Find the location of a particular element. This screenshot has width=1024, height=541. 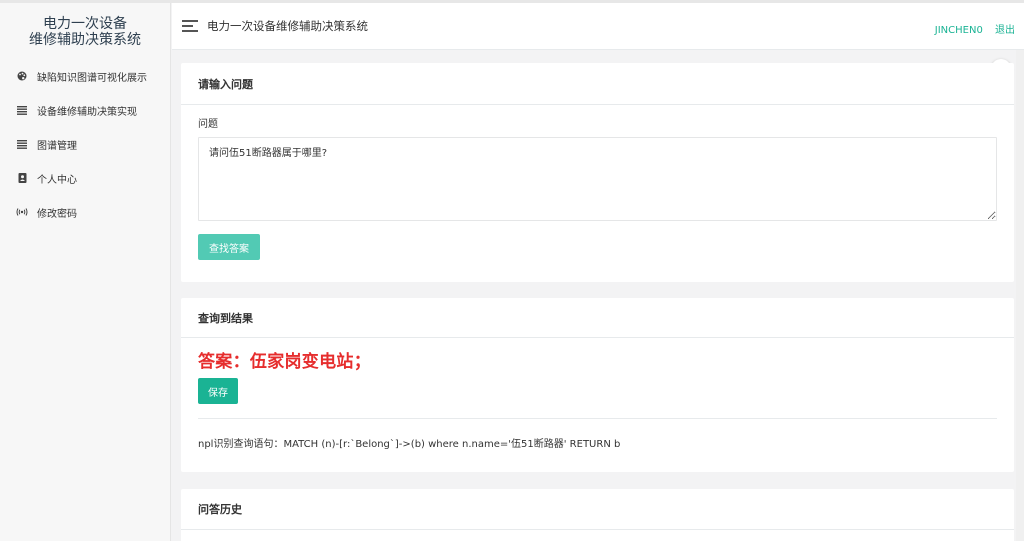

result-card-title: 查询到结果 is located at coordinates (597, 318).